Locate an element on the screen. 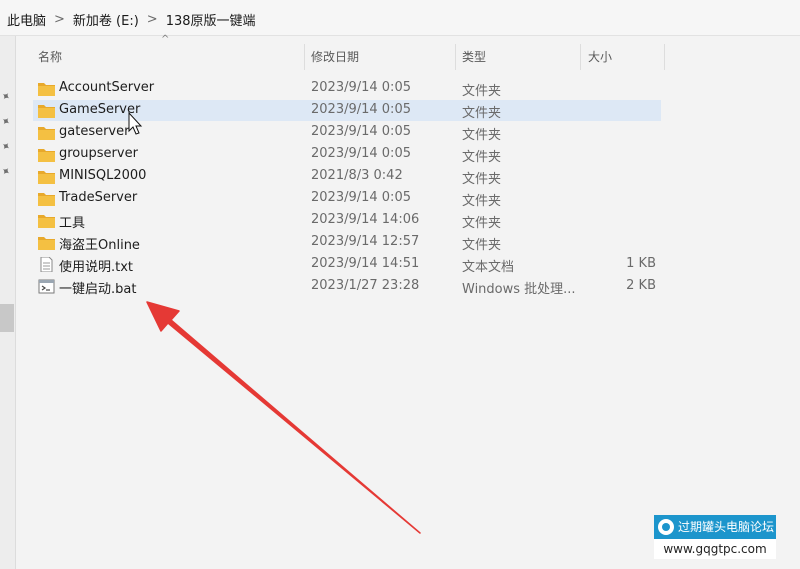 This screenshot has height=569, width=800. file-date: 2023/9/14 14:51 is located at coordinates (365, 263).